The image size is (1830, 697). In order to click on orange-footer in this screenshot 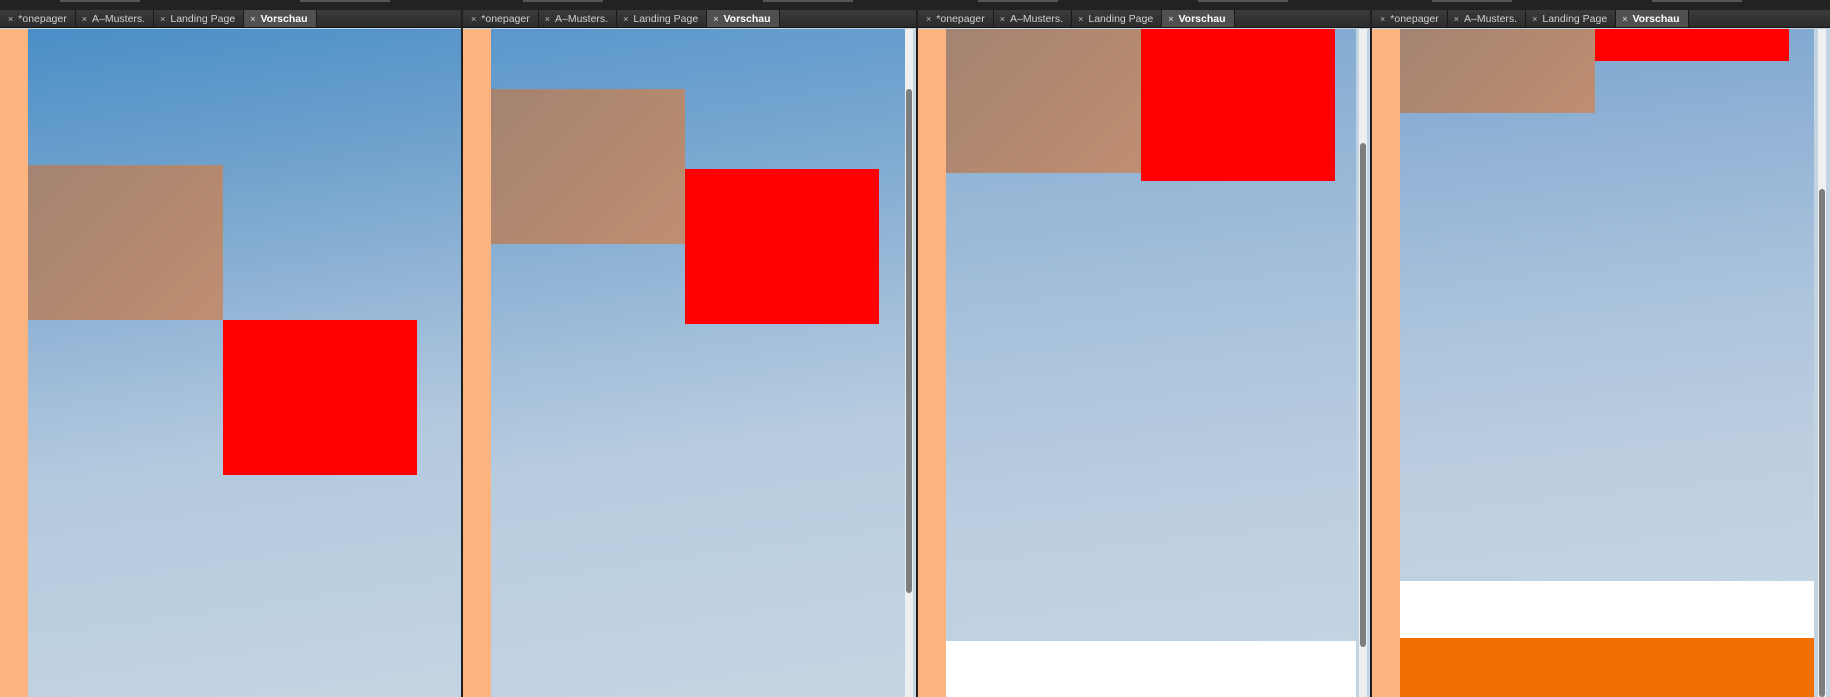, I will do `click(1607, 667)`.